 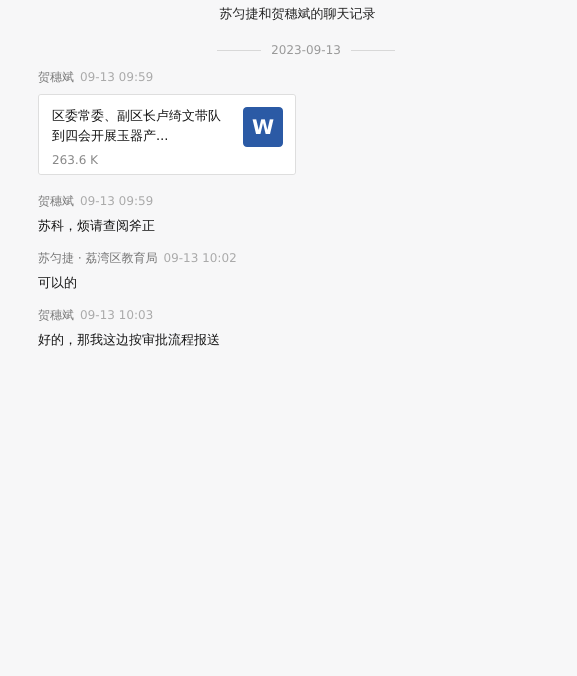 I want to click on message-text: 苏科，烦请查阅斧正, so click(x=97, y=227).